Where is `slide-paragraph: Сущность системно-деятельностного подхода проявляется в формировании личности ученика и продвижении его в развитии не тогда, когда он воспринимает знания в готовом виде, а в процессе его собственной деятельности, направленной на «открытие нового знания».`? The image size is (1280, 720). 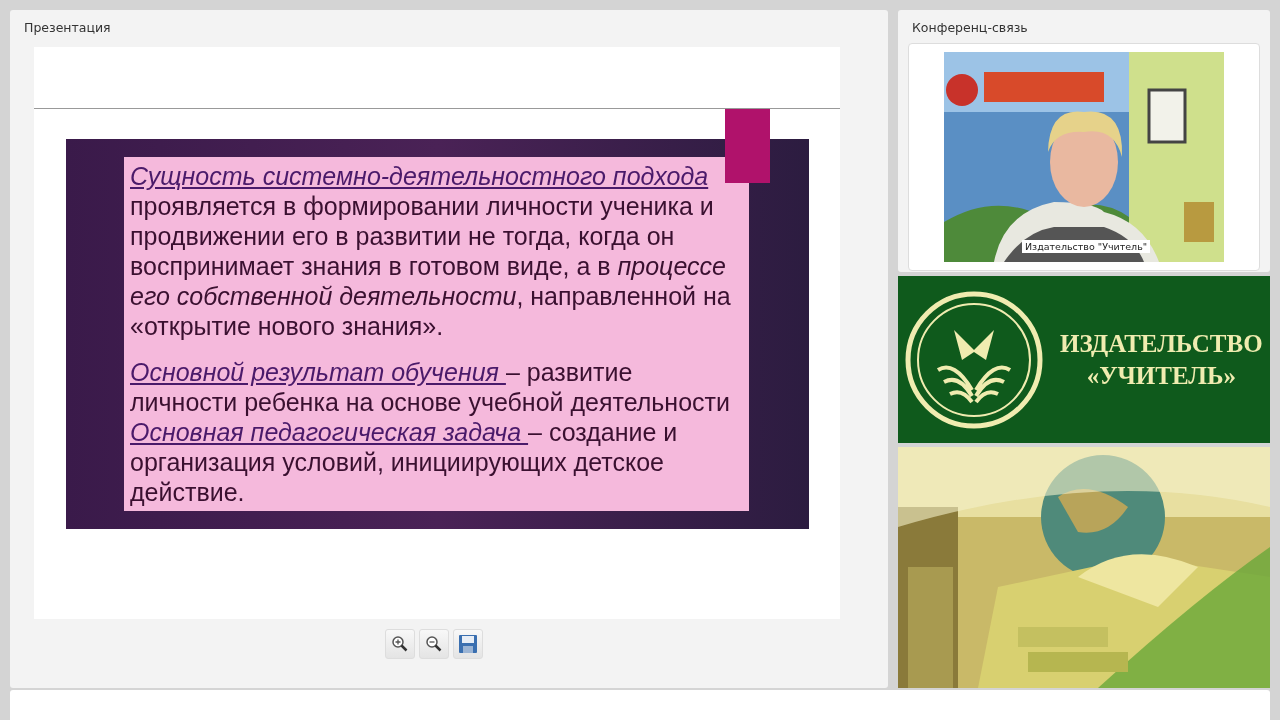
slide-paragraph: Сущность системно-деятельностного подхода проявляется в формировании личности ученика и продвижении его в развитии не тогда, когда он воспринимает знания в готовом виде, а в процессе его собственной деятельности, направленной на «открытие нового знания». is located at coordinates (431, 251).